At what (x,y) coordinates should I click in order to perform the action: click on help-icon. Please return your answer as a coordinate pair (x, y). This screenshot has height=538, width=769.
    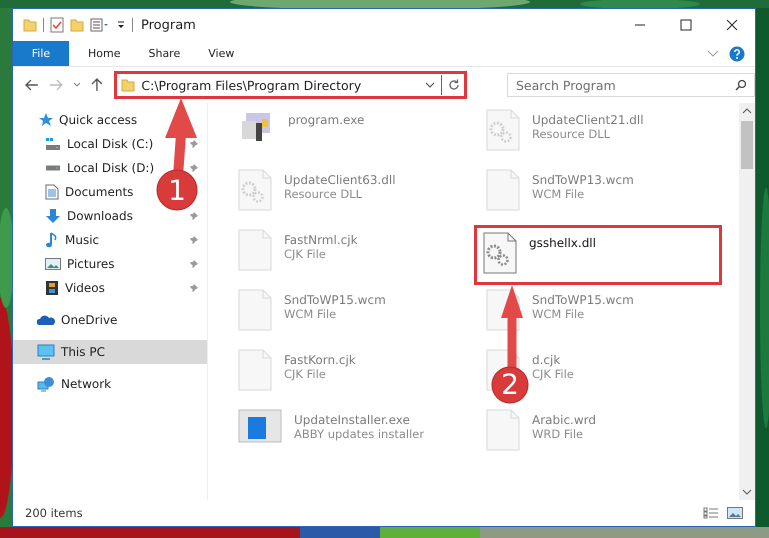
    Looking at the image, I should click on (737, 54).